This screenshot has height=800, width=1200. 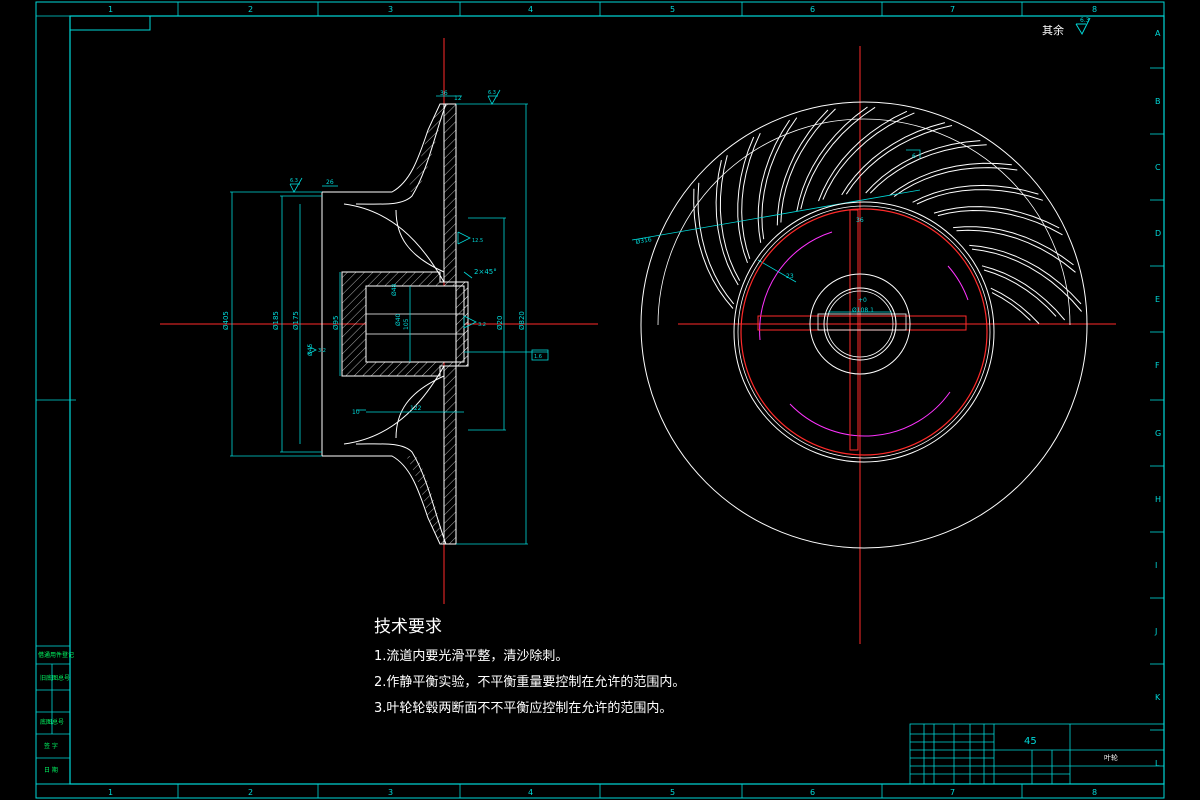 What do you see at coordinates (914, 156) in the screenshot?
I see `dim-text: 6` at bounding box center [914, 156].